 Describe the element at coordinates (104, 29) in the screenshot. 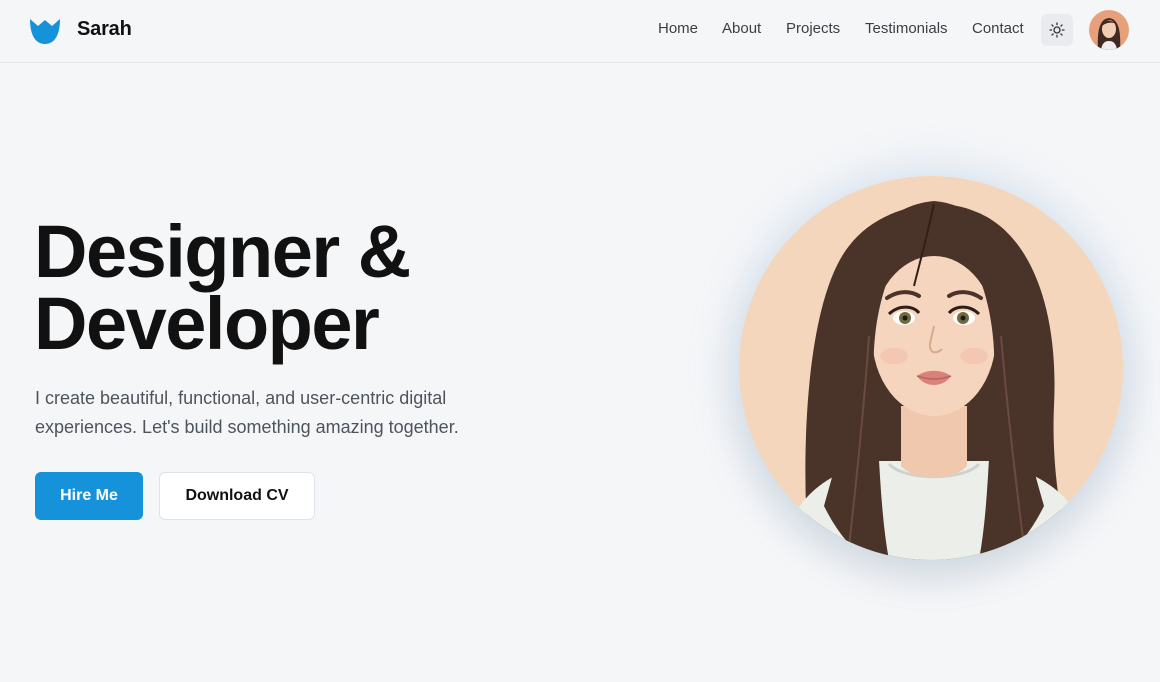

I see `brand-name: Sarah` at that location.